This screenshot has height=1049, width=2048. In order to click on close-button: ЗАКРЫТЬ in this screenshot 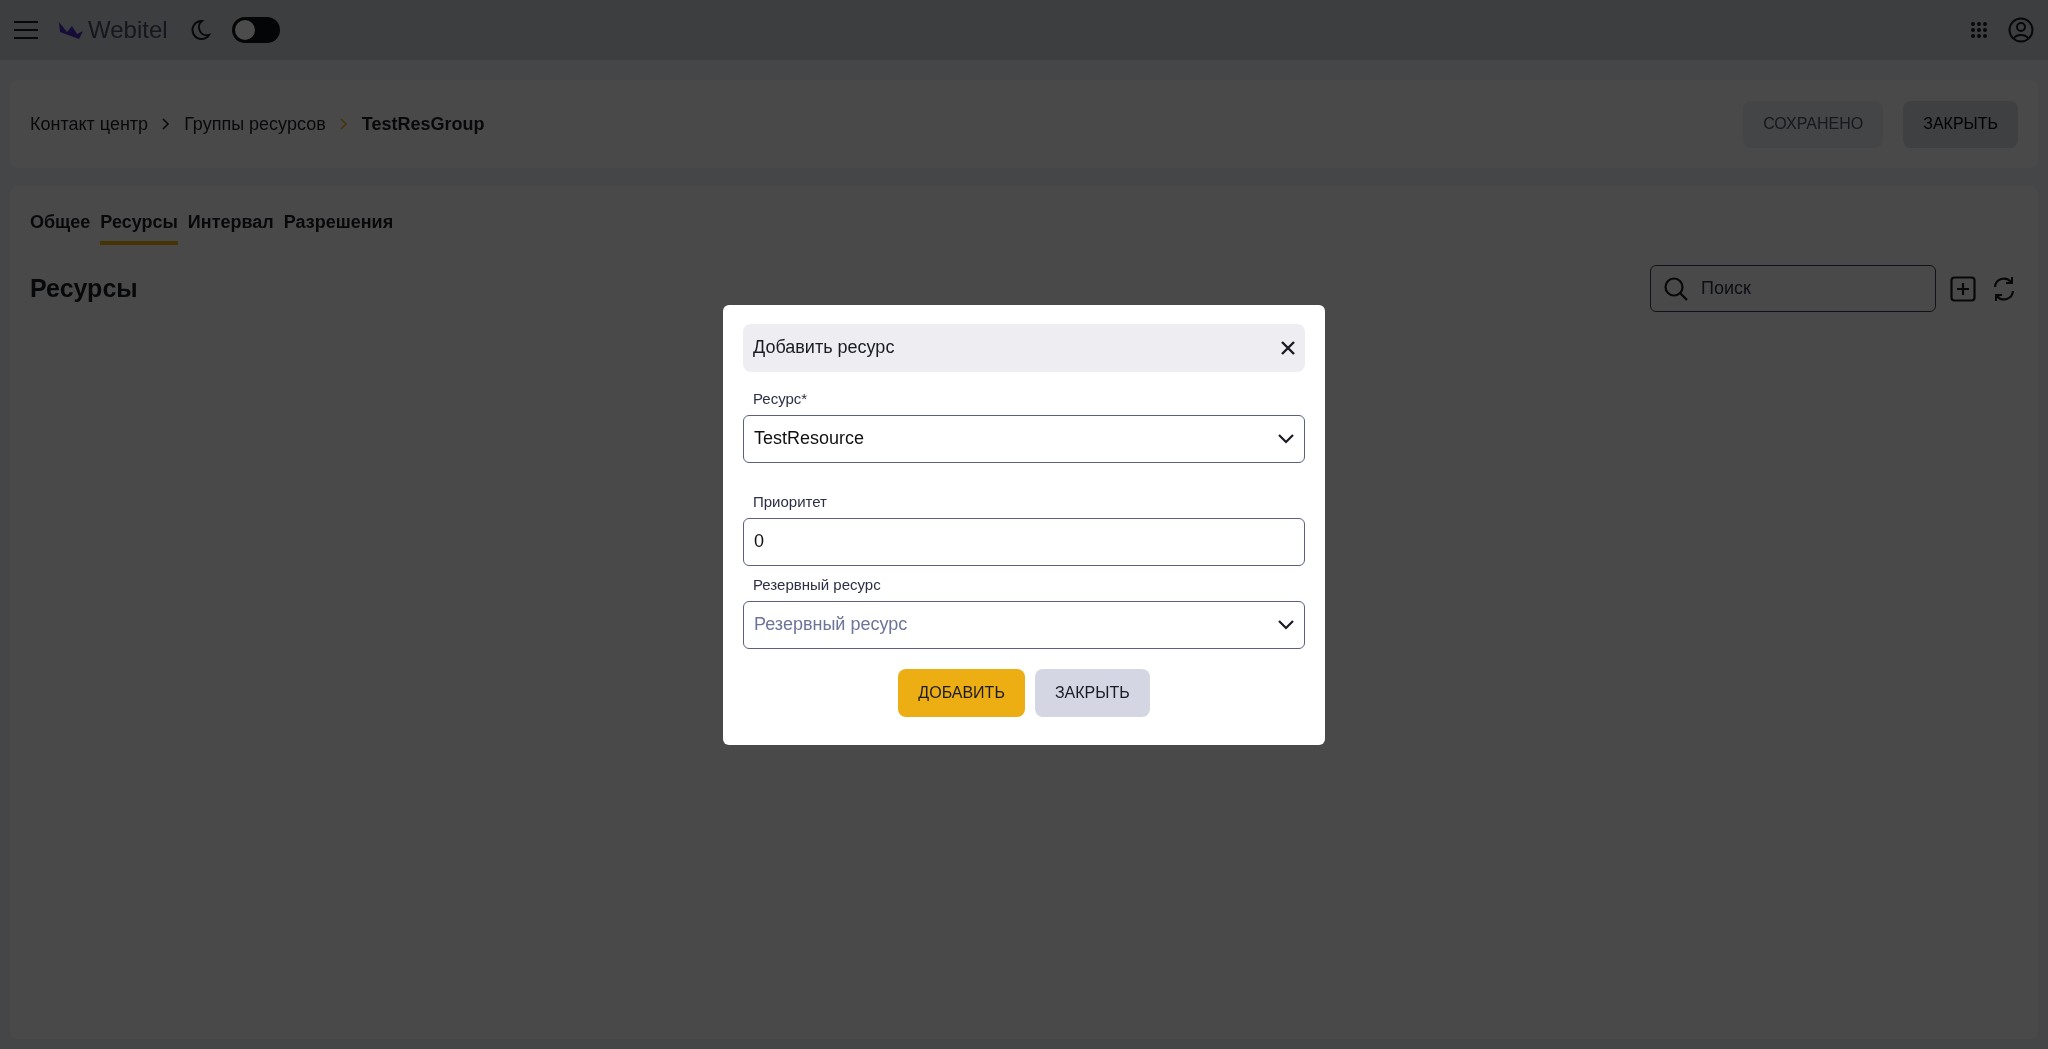, I will do `click(1092, 692)`.